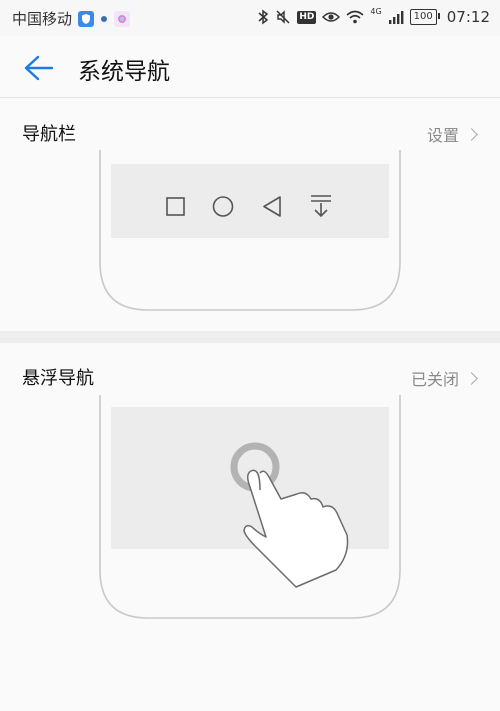 The image size is (500, 711). What do you see at coordinates (124, 72) in the screenshot?
I see `page-title: 系统导航` at bounding box center [124, 72].